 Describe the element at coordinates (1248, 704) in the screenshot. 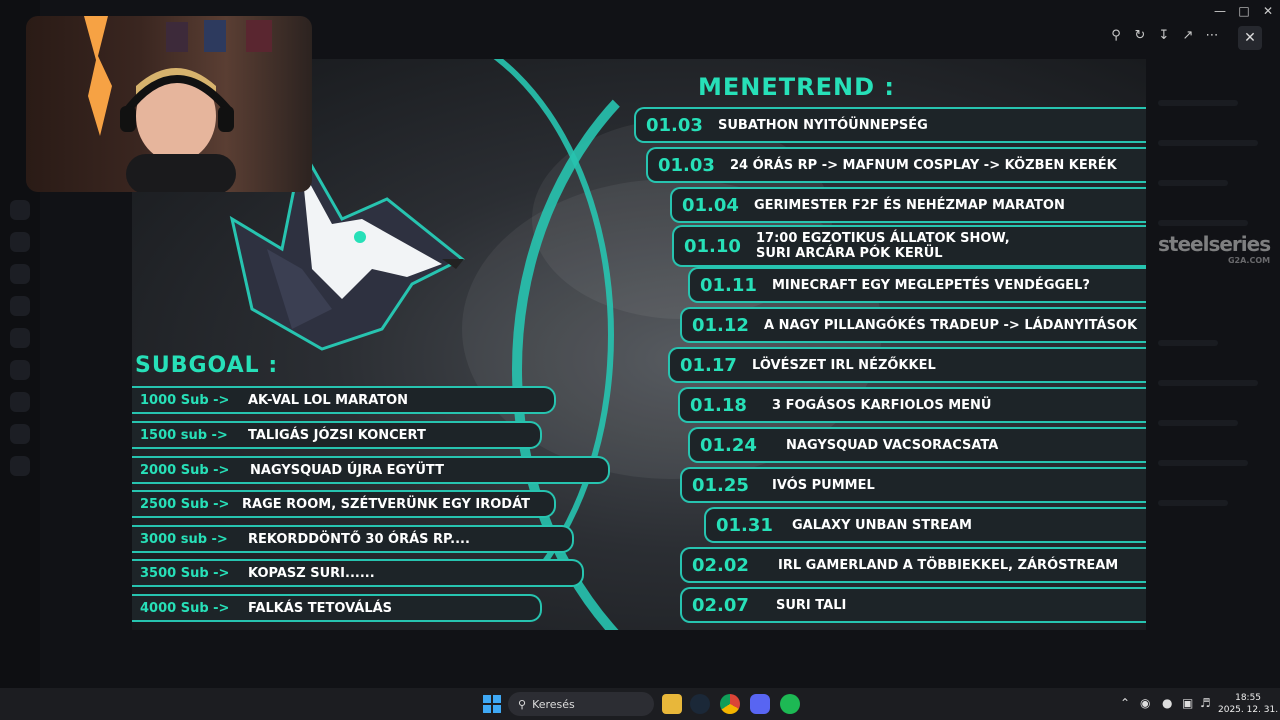

I see `taskbar-clock: 18:55 2025. 12. 31.` at that location.